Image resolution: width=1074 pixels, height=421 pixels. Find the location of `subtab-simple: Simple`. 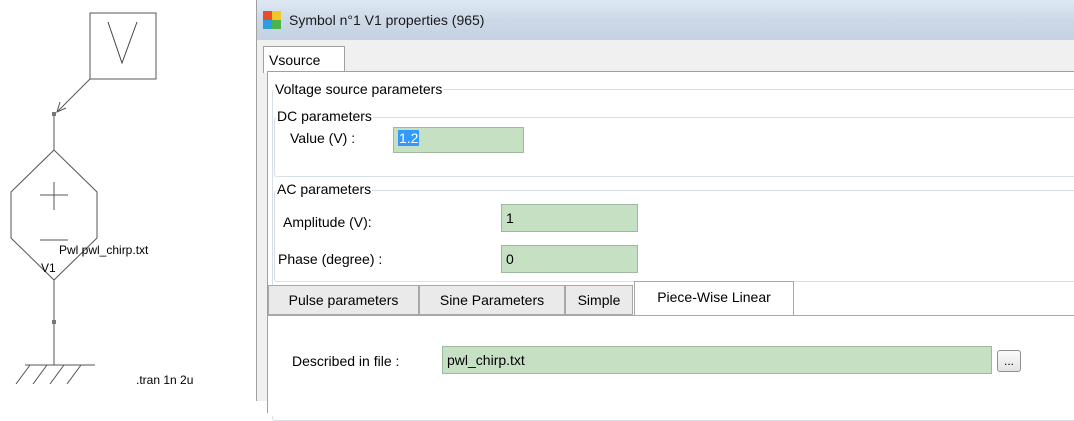

subtab-simple: Simple is located at coordinates (599, 300).